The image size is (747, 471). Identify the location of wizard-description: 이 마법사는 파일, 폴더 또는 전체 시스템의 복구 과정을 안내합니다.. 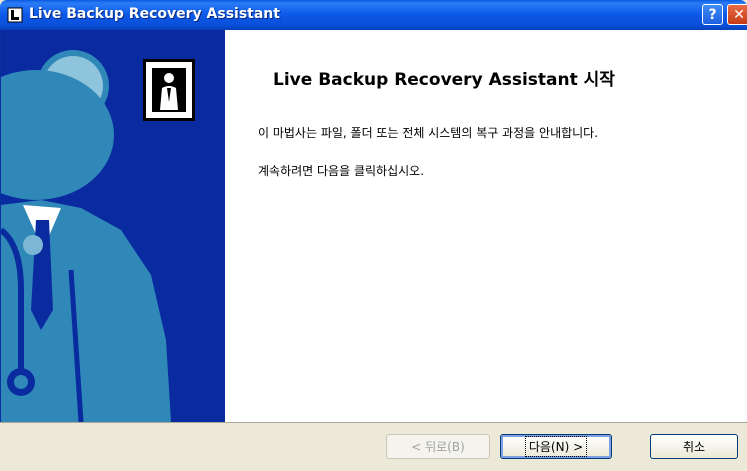
(428, 133).